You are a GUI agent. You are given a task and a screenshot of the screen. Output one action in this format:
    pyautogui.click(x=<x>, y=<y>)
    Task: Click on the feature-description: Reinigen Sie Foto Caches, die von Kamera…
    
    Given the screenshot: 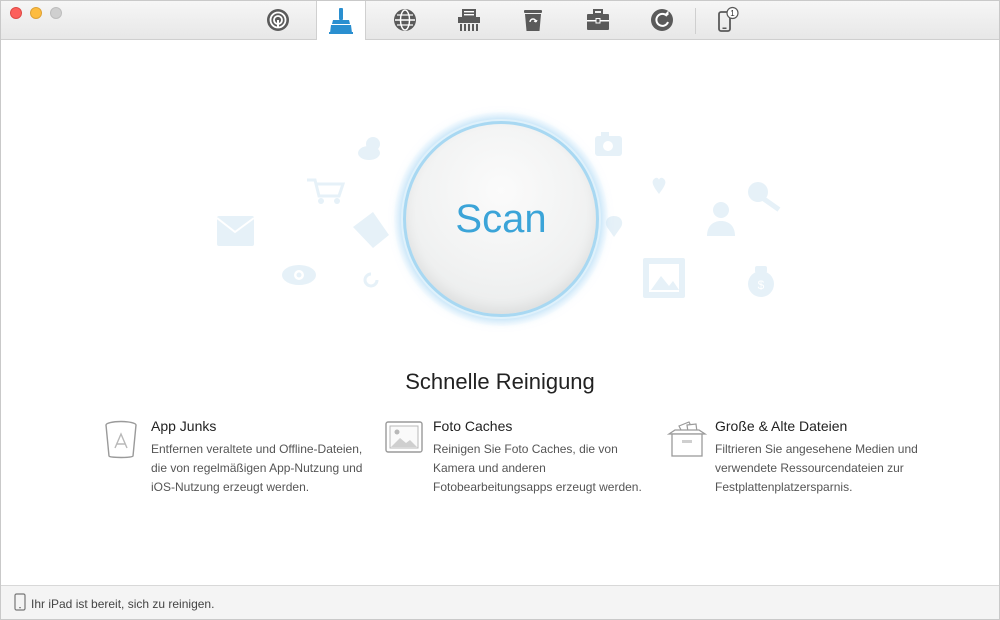 What is the action you would take?
    pyautogui.click(x=537, y=468)
    